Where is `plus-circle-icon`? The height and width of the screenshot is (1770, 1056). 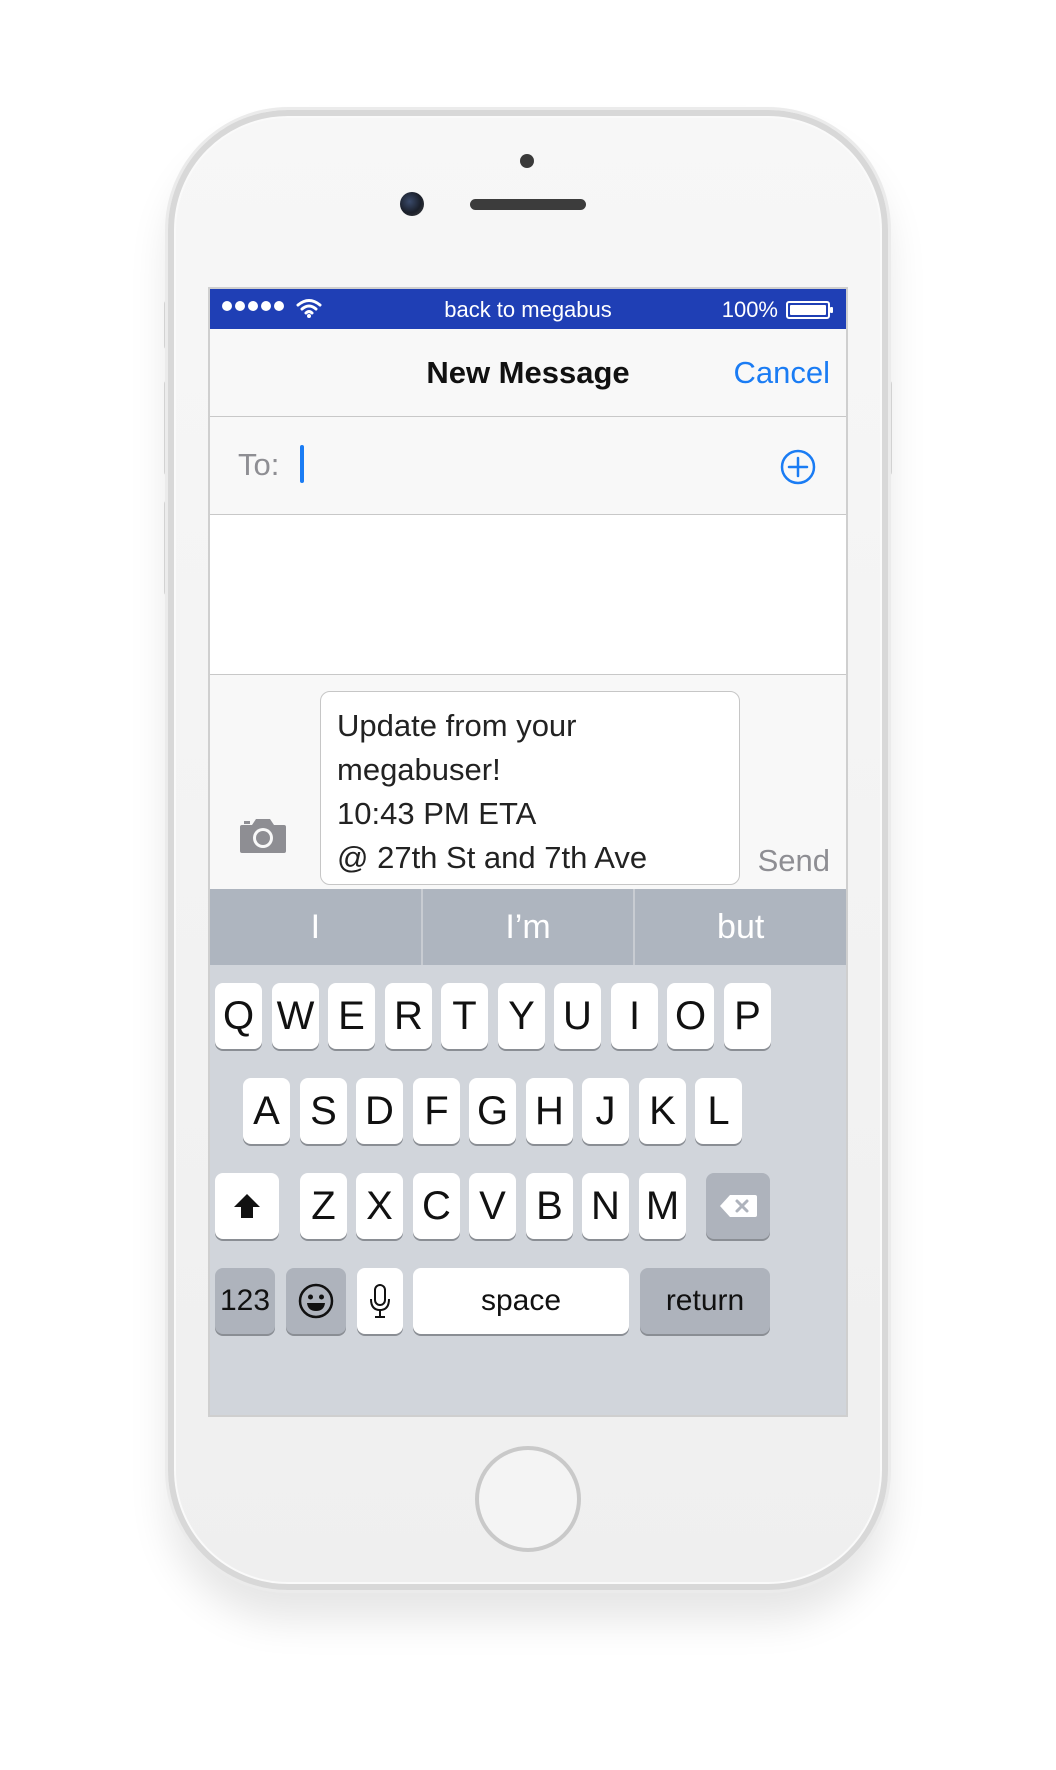 plus-circle-icon is located at coordinates (798, 467).